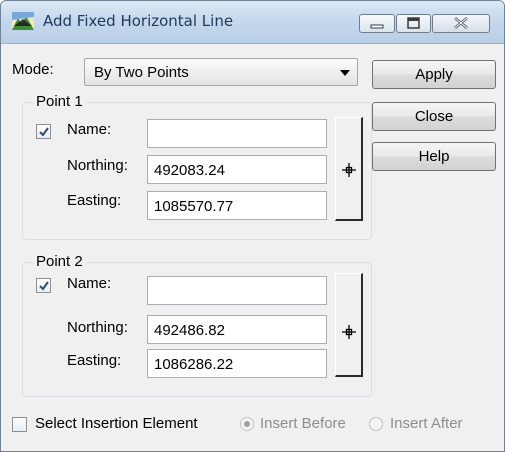 The width and height of the screenshot is (505, 452). I want to click on close-button: Close, so click(434, 116).